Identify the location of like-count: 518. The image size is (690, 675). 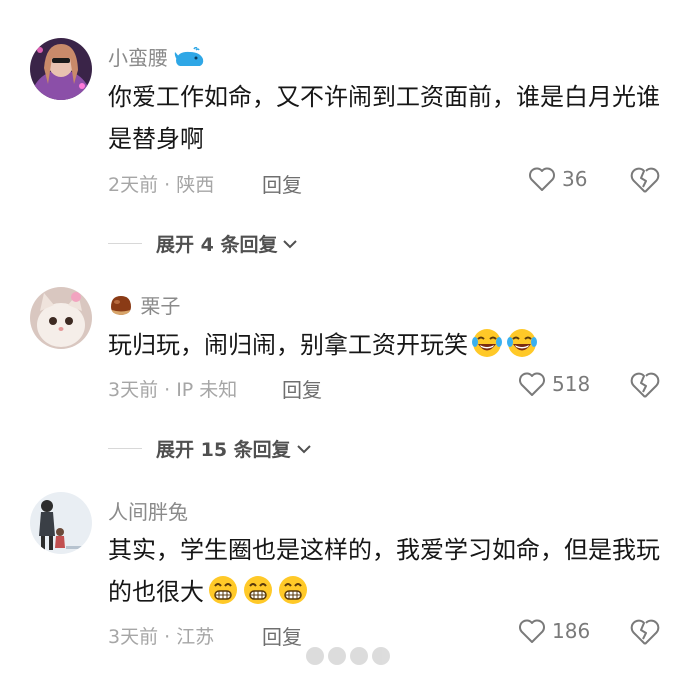
(571, 384).